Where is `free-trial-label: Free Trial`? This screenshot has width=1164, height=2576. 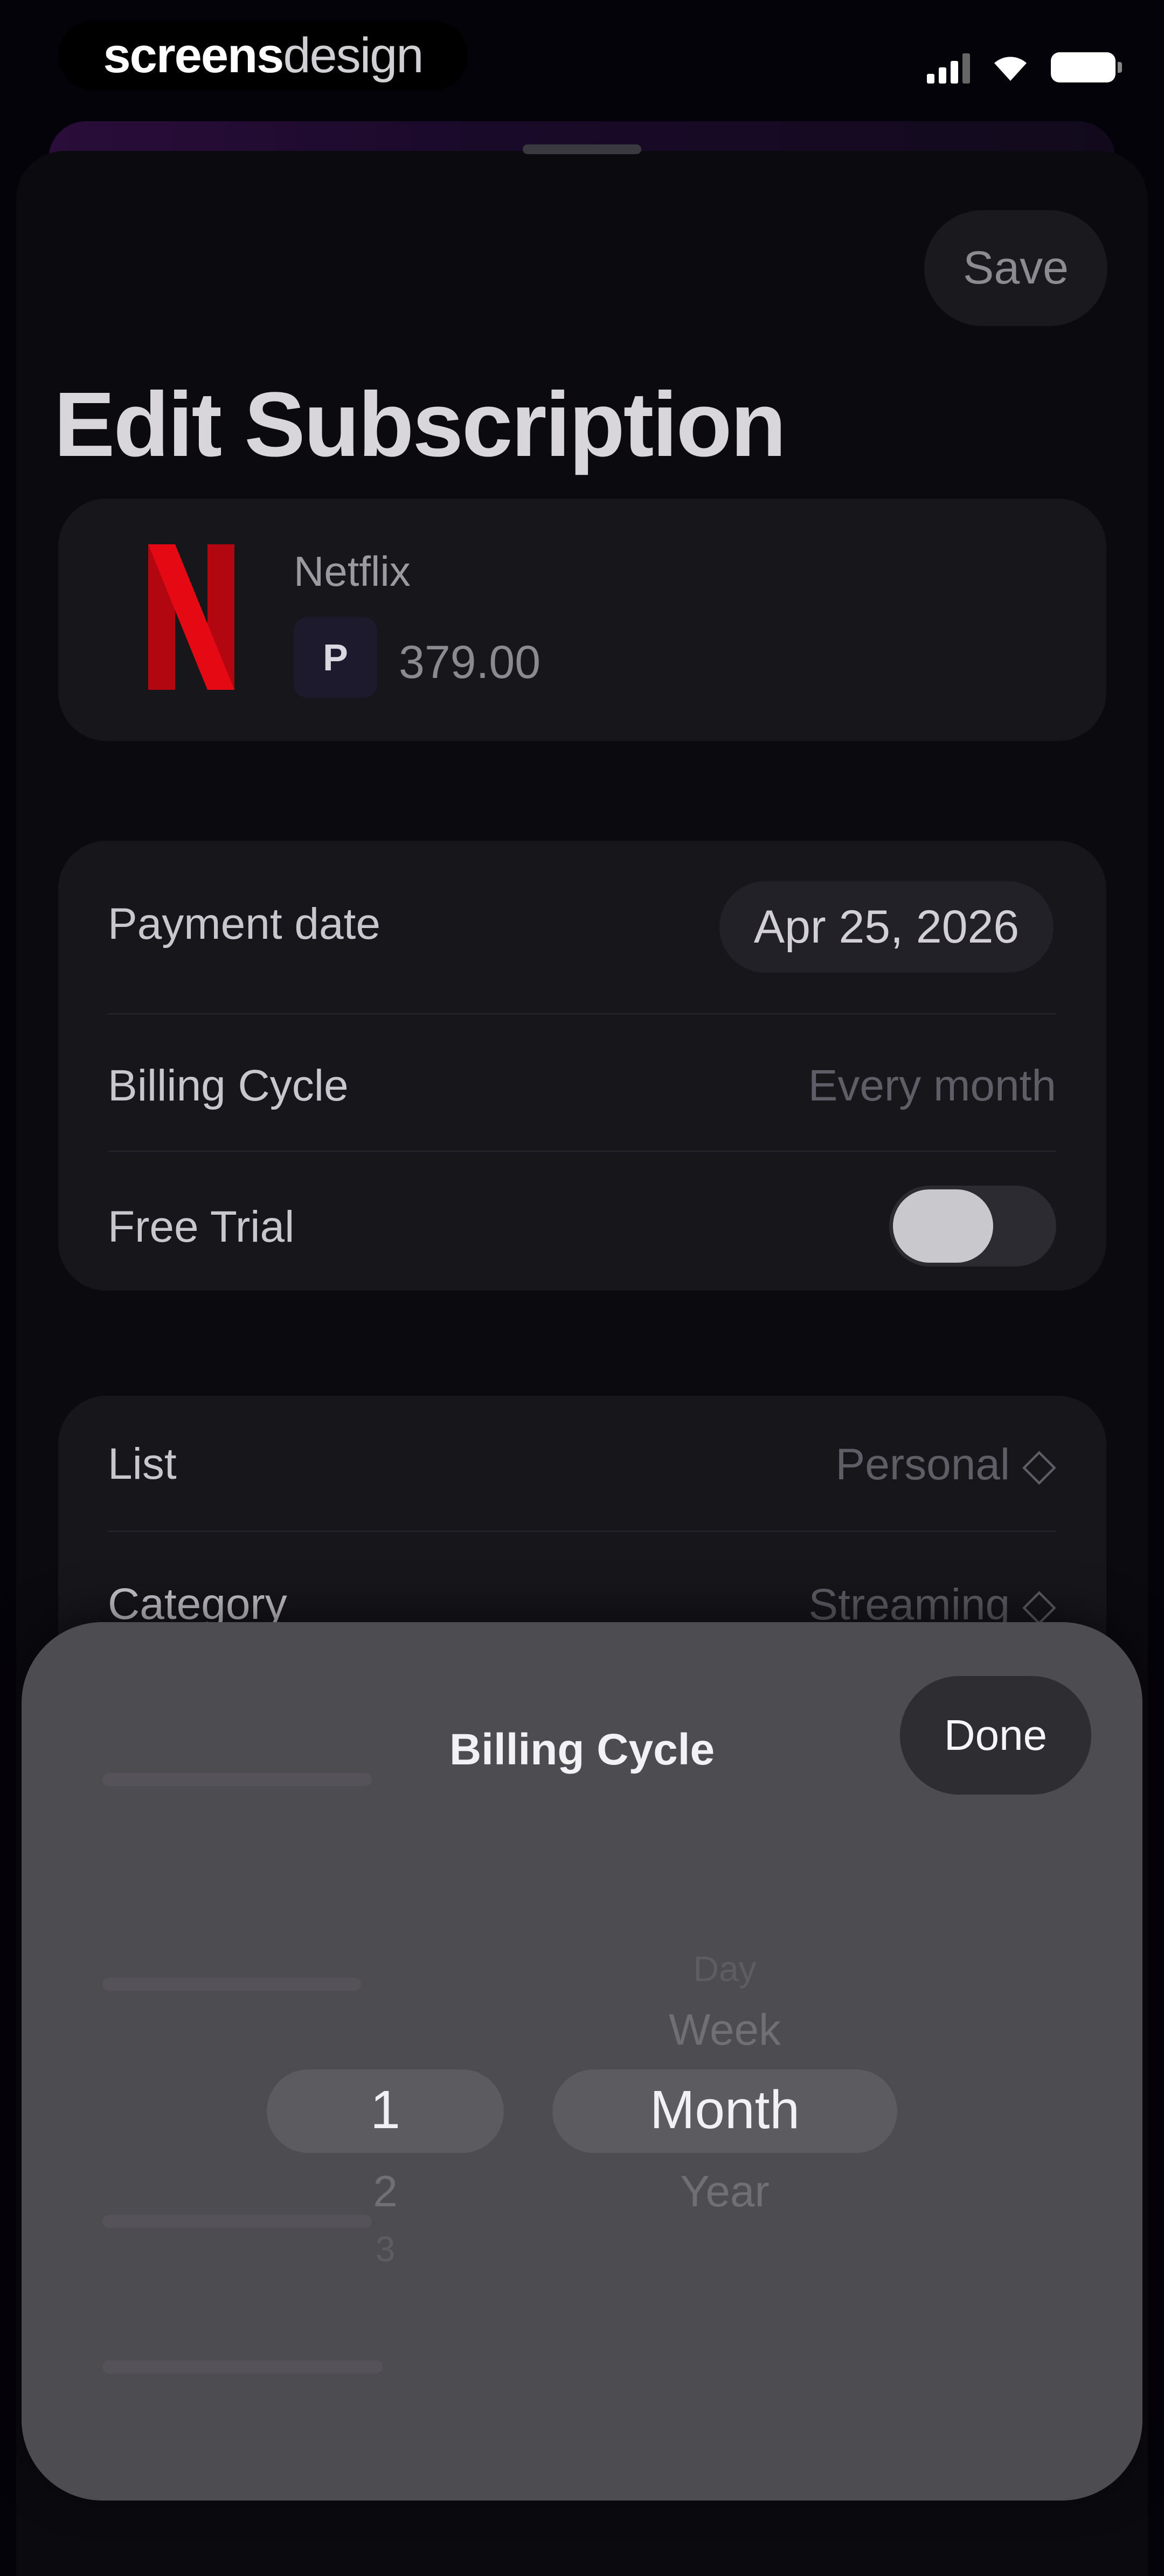
free-trial-label: Free Trial is located at coordinates (201, 1227).